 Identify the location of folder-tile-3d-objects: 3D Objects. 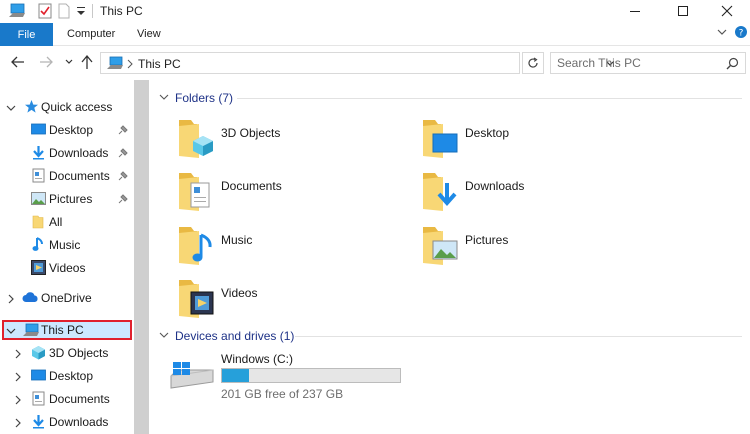
(297, 143).